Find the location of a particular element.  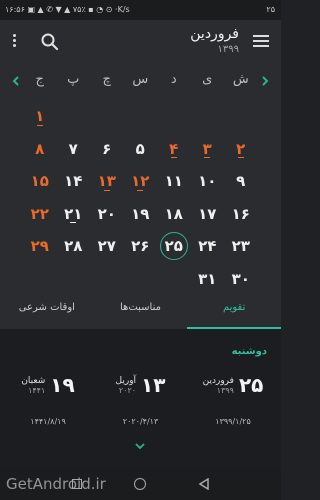

month-title: فروردین is located at coordinates (214, 34).